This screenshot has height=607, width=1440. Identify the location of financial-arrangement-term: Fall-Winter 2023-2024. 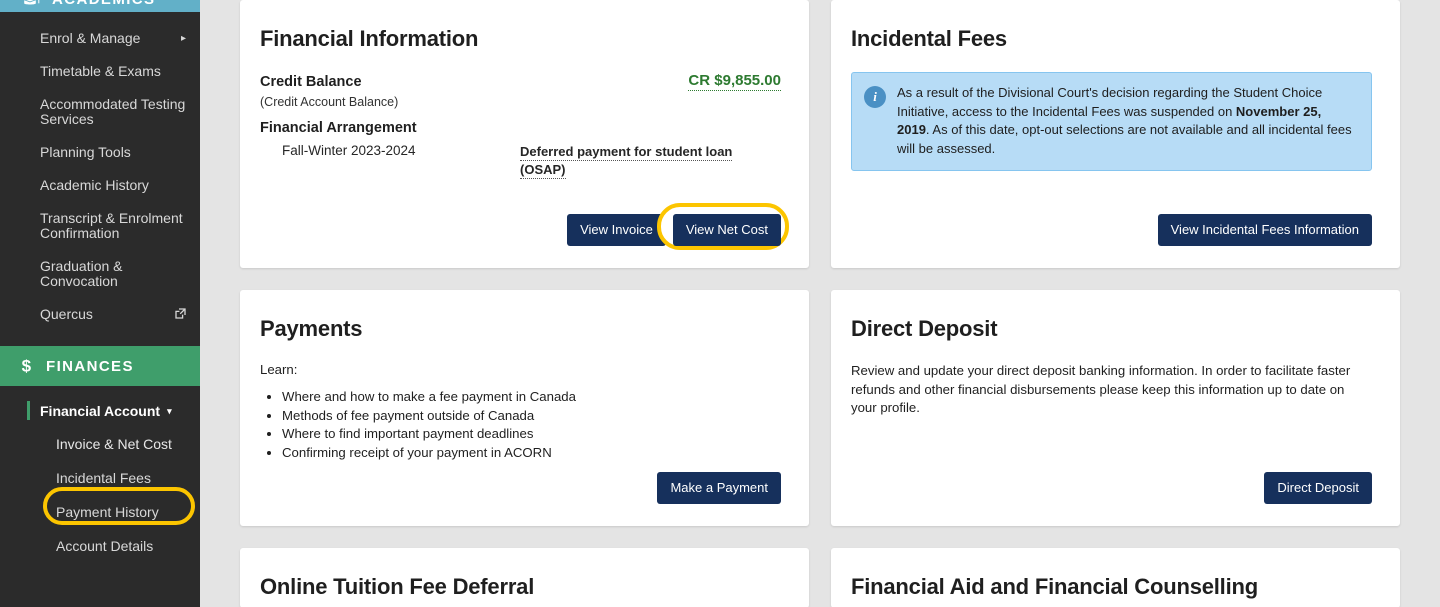
(349, 150).